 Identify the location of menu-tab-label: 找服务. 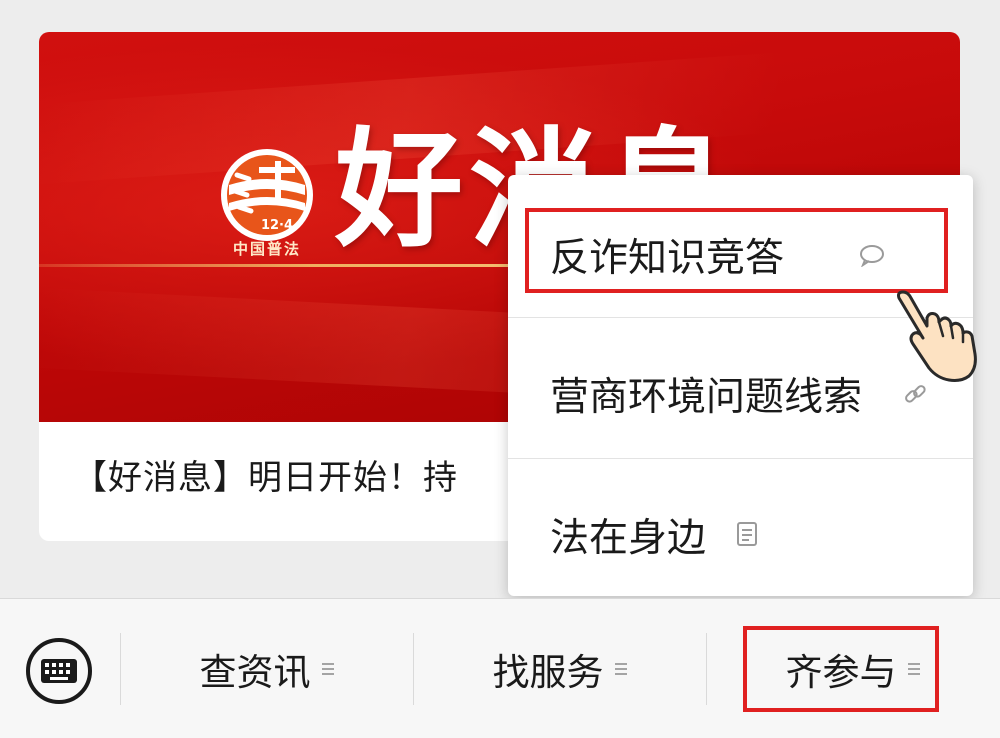
(548, 672).